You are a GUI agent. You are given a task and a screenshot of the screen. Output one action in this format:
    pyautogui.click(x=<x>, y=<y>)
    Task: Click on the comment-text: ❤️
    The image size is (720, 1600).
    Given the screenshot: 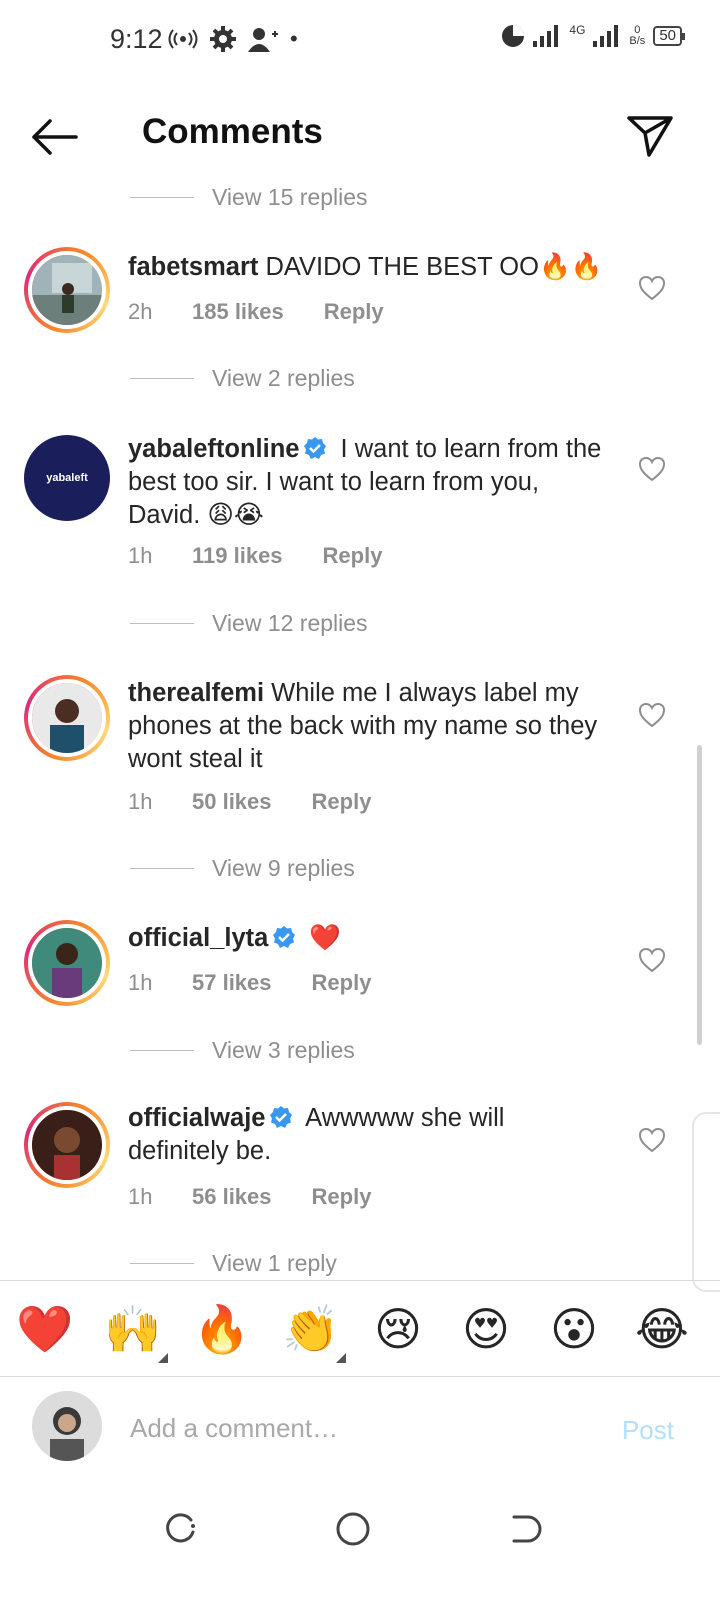 What is the action you would take?
    pyautogui.click(x=325, y=938)
    